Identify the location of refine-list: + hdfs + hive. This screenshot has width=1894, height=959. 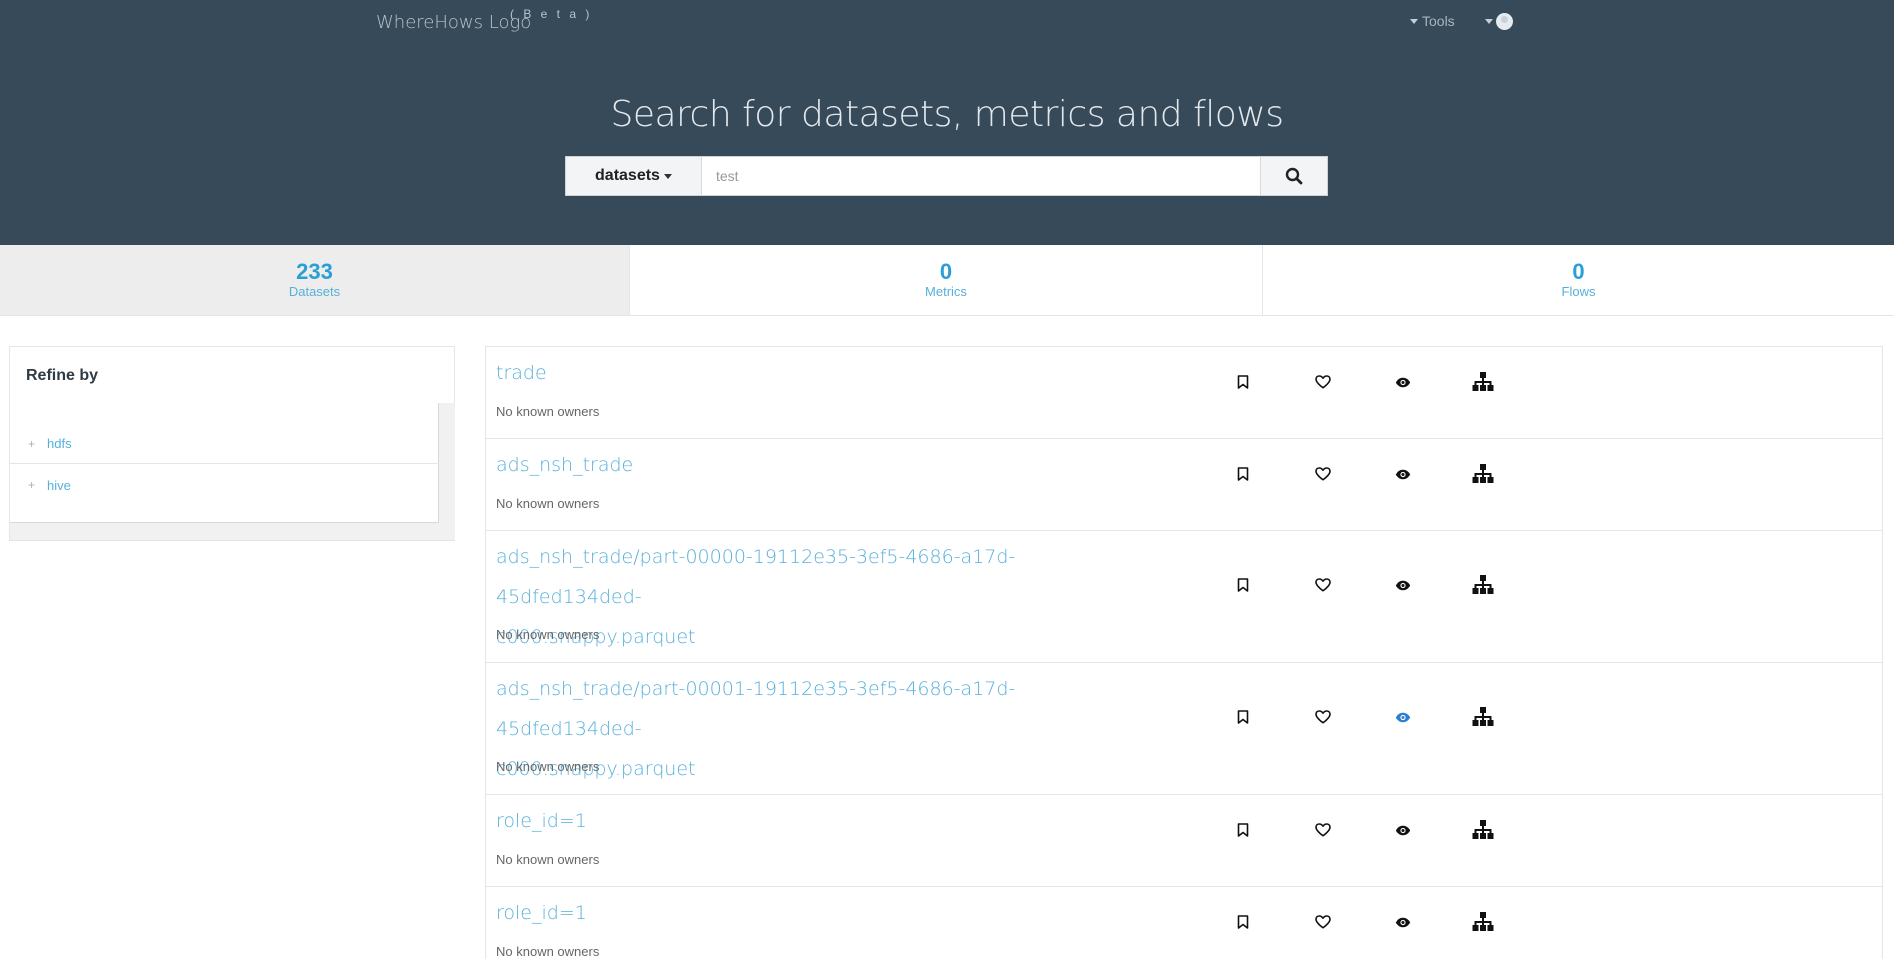
(224, 463).